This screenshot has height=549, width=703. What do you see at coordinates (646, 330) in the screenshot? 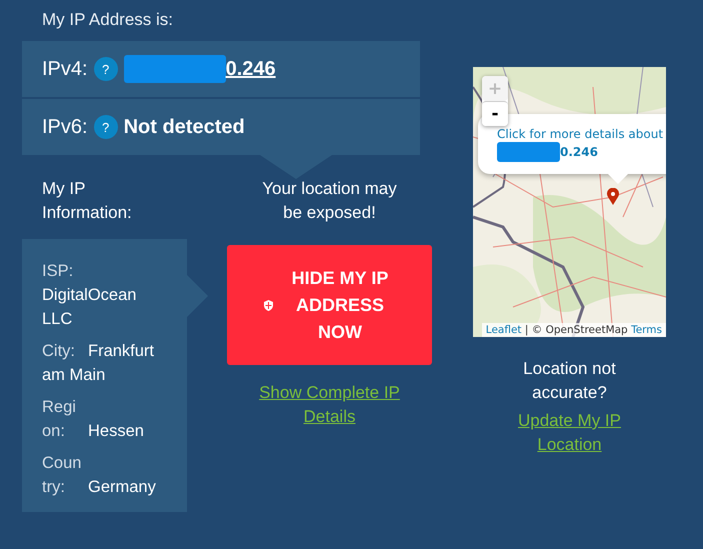
I see `terms-link: Terms` at bounding box center [646, 330].